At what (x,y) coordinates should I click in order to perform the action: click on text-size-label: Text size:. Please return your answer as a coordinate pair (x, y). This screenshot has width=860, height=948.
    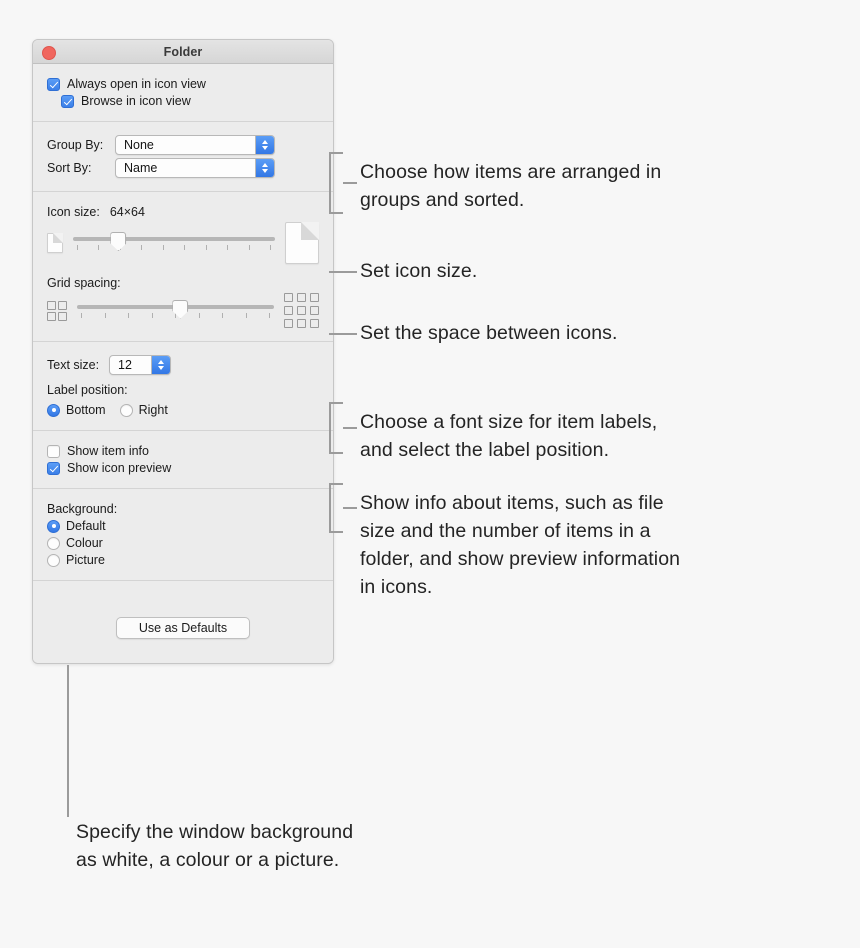
    Looking at the image, I should click on (73, 365).